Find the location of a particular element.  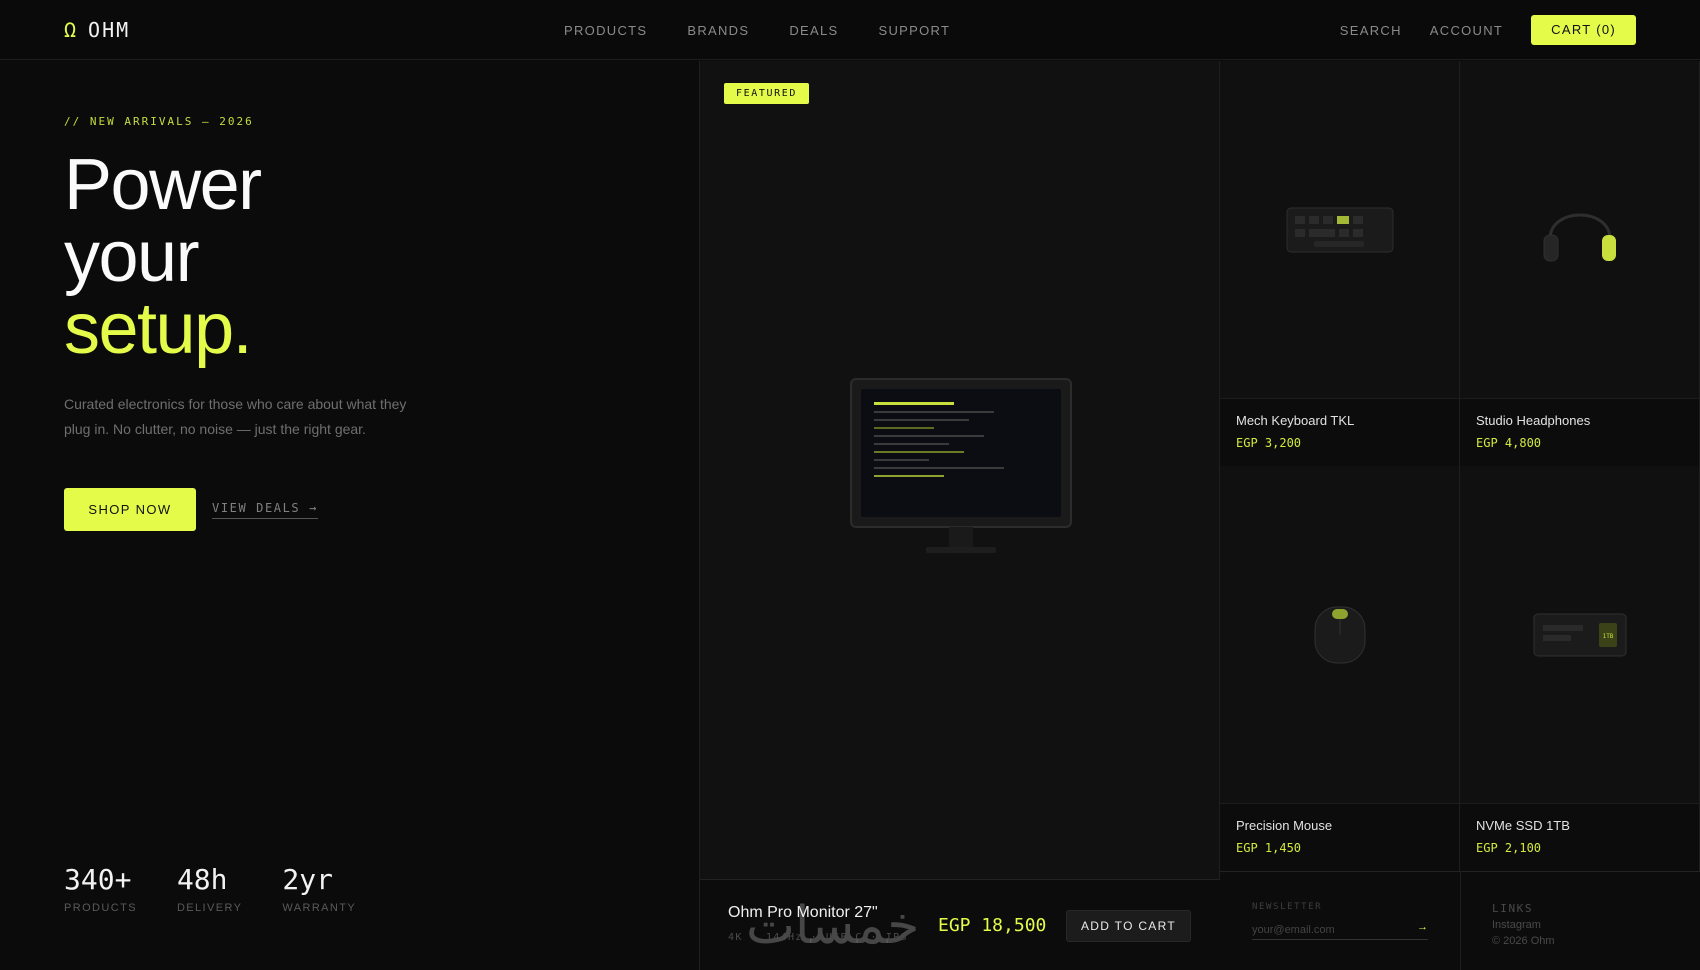

spec-refresh: 144Hz is located at coordinates (784, 937).